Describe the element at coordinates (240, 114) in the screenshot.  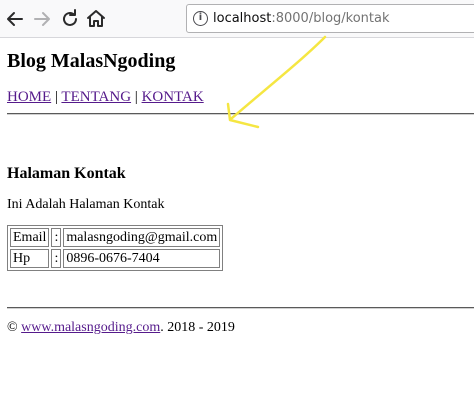
I see `header-divider` at that location.